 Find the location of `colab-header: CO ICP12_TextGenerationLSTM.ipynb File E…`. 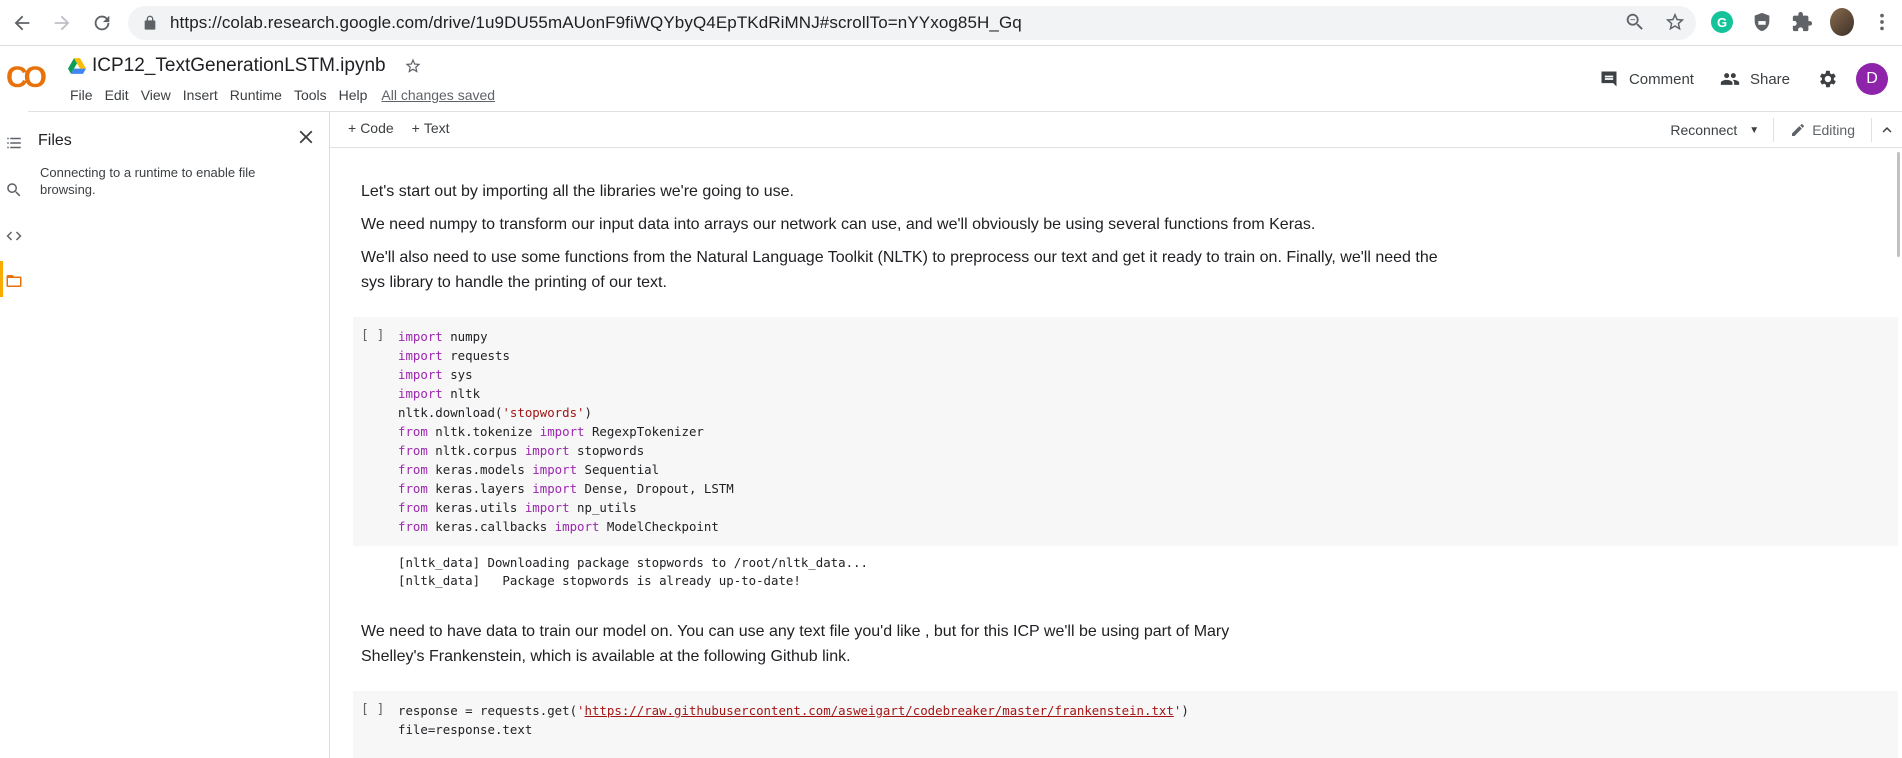

colab-header: CO ICP12_TextGenerationLSTM.ipynb File E… is located at coordinates (951, 79).